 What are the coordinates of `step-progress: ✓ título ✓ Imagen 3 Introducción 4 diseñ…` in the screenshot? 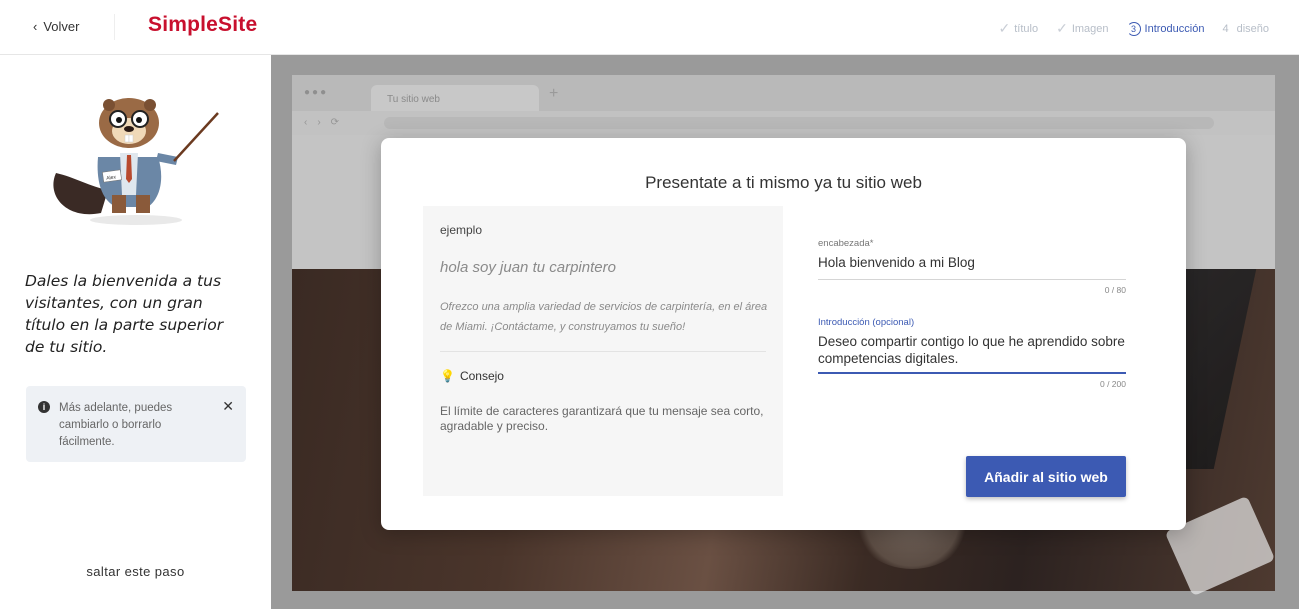 It's located at (1133, 28).